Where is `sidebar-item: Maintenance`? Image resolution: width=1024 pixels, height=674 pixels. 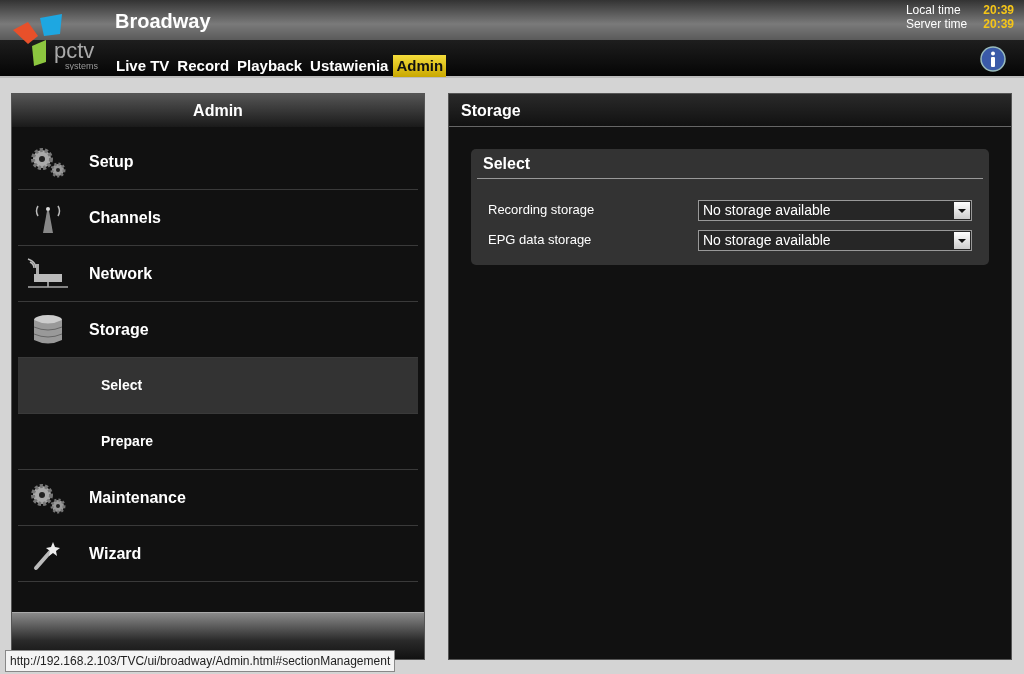 sidebar-item: Maintenance is located at coordinates (218, 498).